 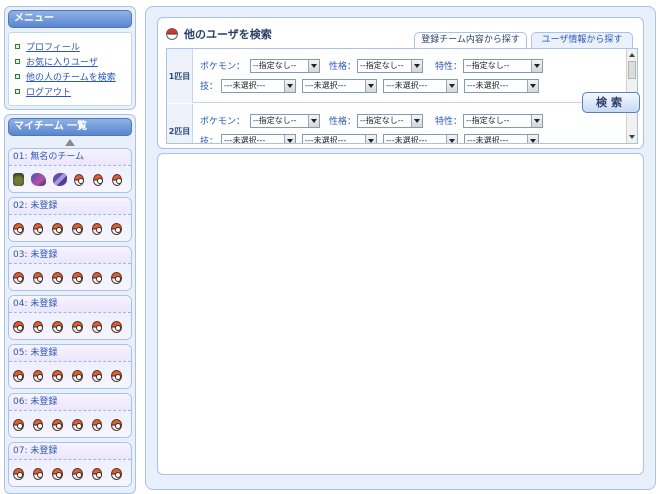 I want to click on team-name: 06: 未登録, so click(x=70, y=402).